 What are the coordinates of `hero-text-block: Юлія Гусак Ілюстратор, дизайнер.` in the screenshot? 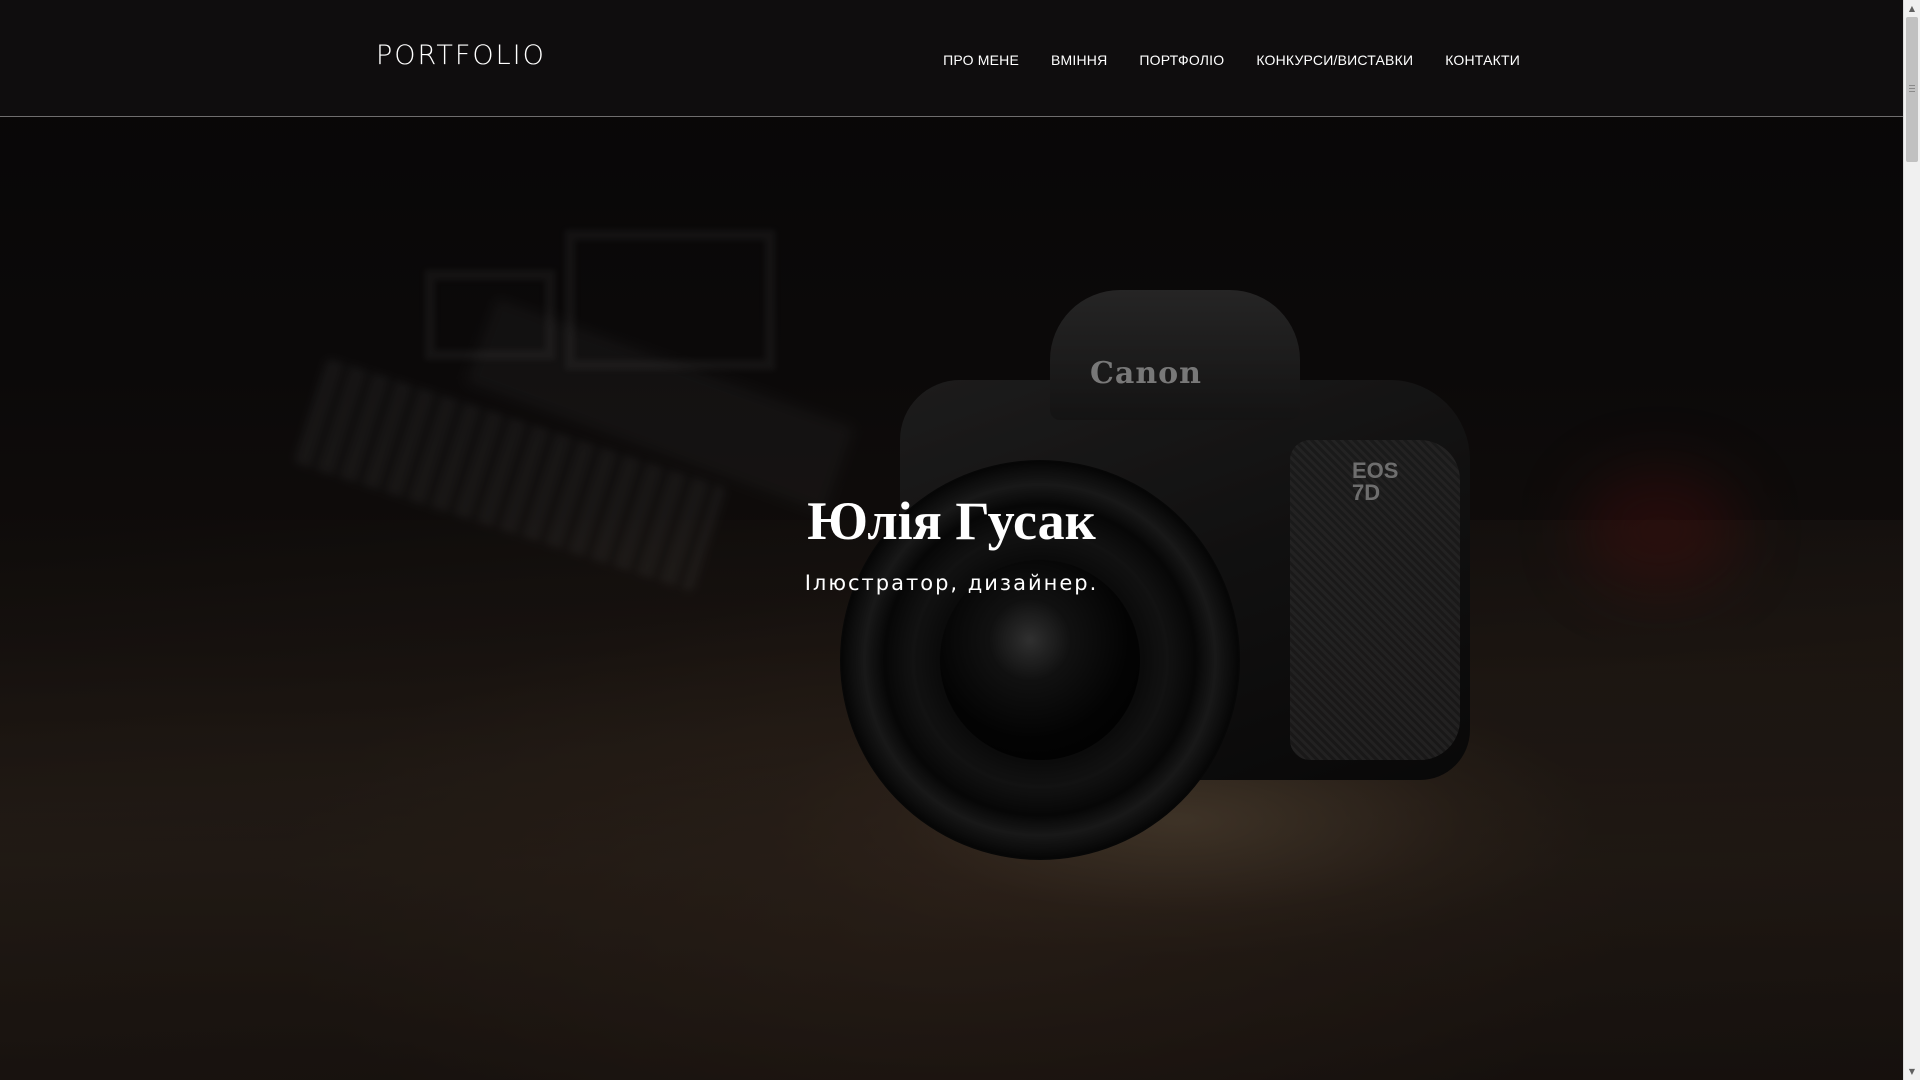 It's located at (951, 540).